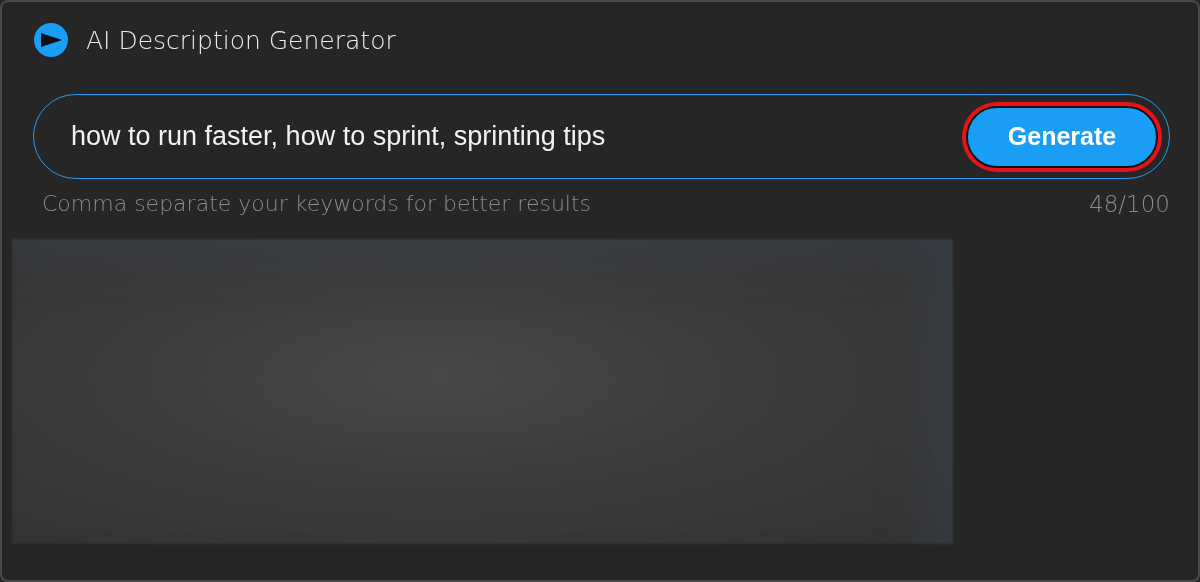 The height and width of the screenshot is (582, 1200). What do you see at coordinates (317, 204) in the screenshot?
I see `hint-text: Comma separate your keywords for better results` at bounding box center [317, 204].